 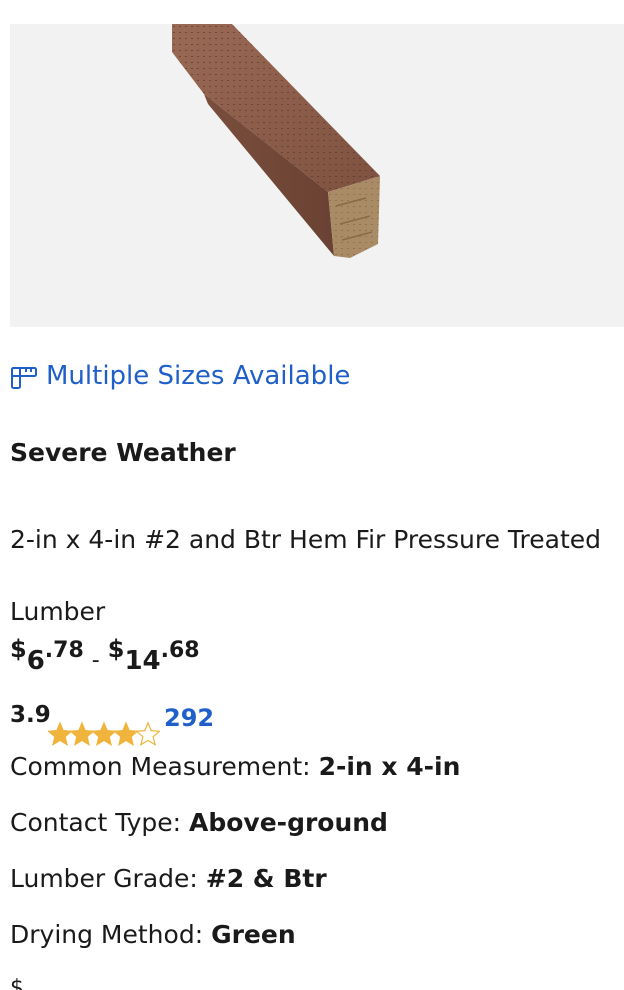 I want to click on spec-value: Above-ground, so click(x=288, y=822).